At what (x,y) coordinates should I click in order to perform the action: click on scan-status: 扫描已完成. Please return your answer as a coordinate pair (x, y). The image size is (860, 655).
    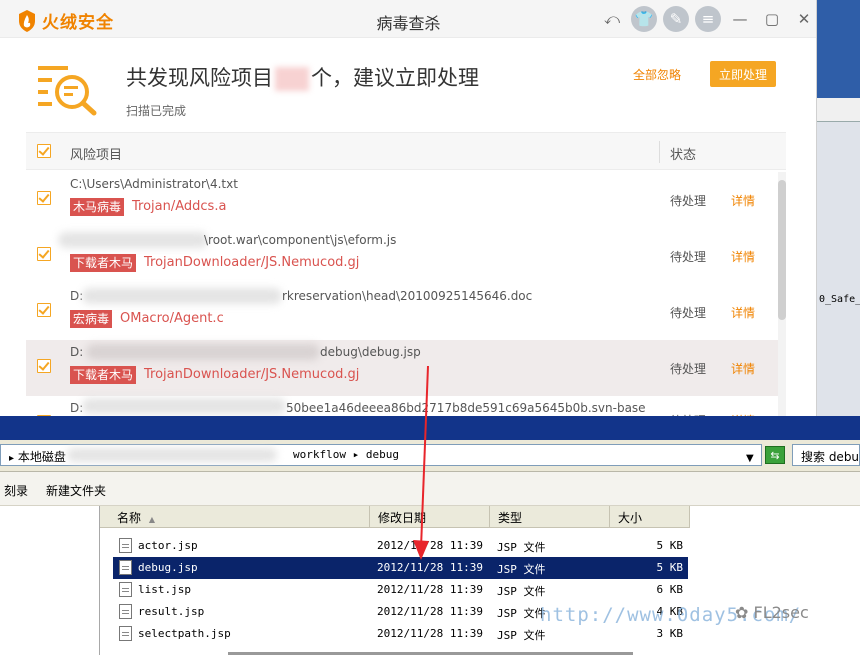
    Looking at the image, I should click on (156, 111).